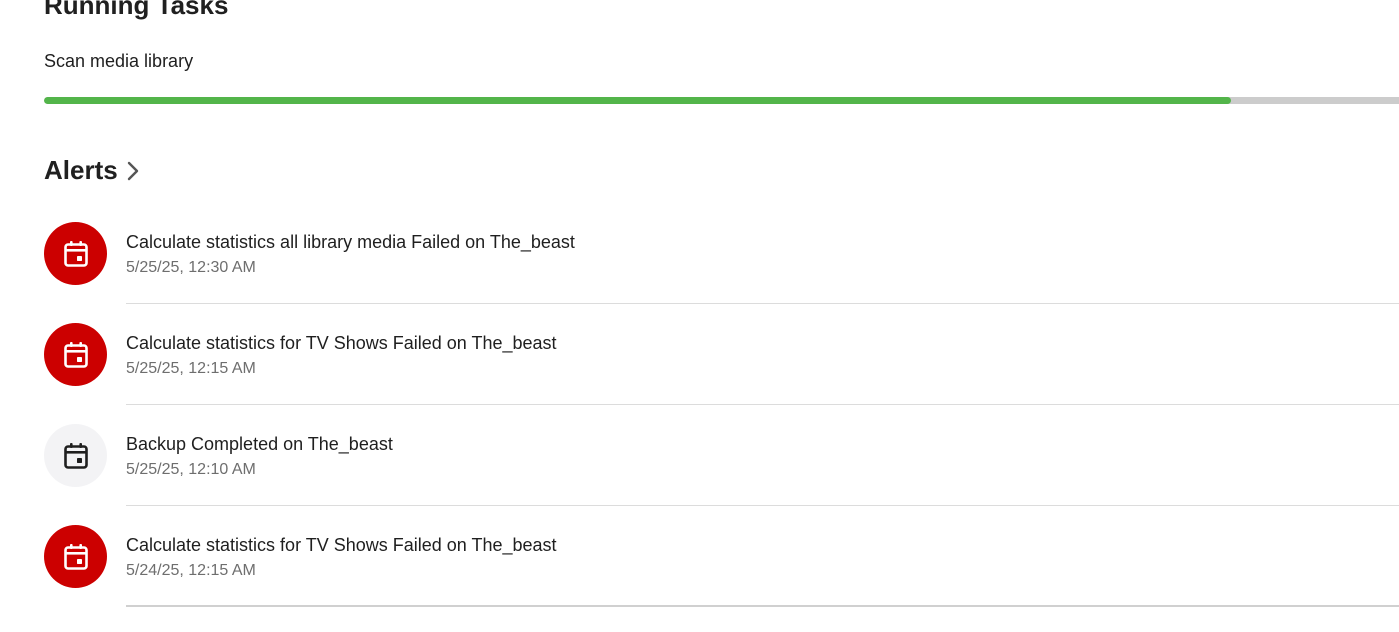 This screenshot has width=1399, height=632. Describe the element at coordinates (191, 267) in the screenshot. I see `alert-timestamp: 5/25/25, 12:30 AM` at that location.